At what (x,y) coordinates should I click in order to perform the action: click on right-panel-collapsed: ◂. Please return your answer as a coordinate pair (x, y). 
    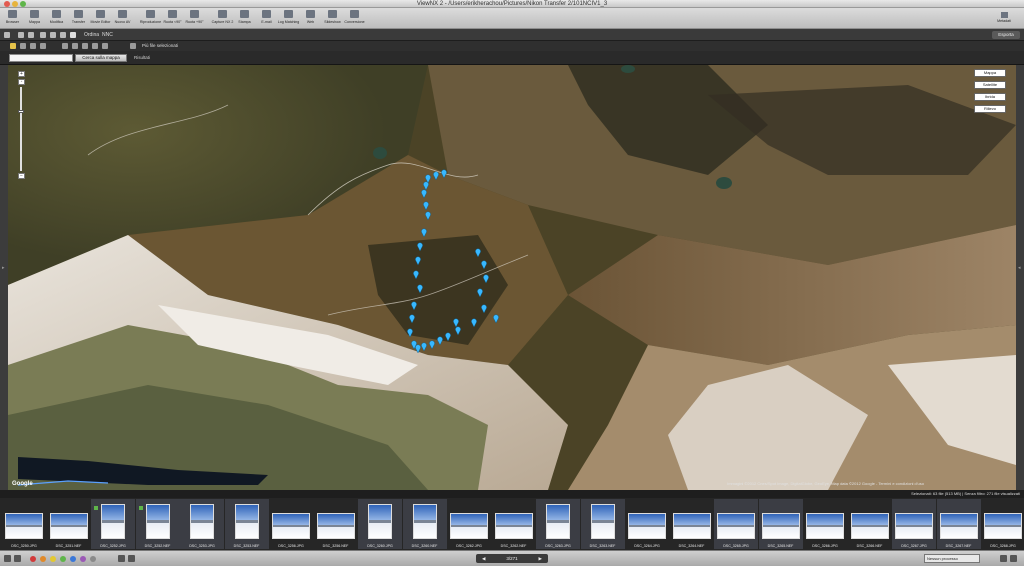
    Looking at the image, I should click on (1020, 277).